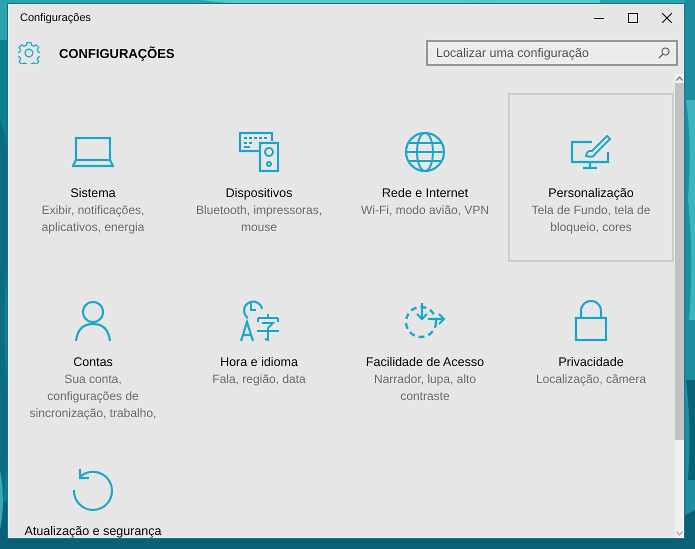 This screenshot has width=695, height=549. What do you see at coordinates (591, 321) in the screenshot?
I see `padlock-icon` at bounding box center [591, 321].